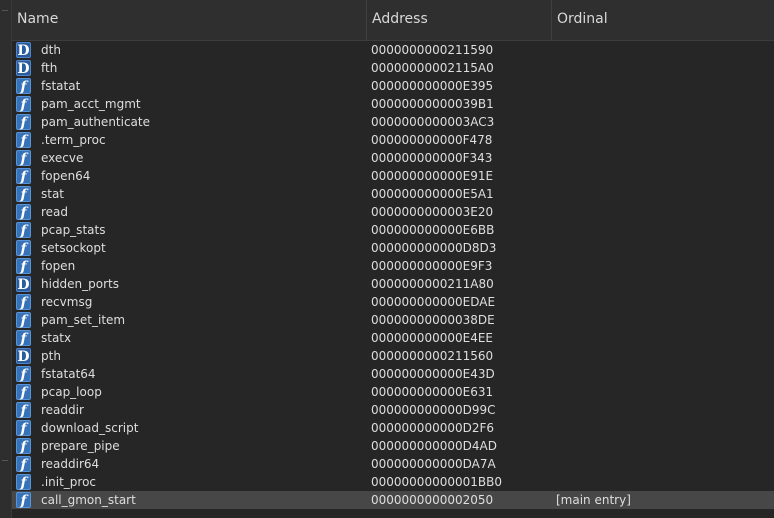  I want to click on row-address: 000000000000E91E, so click(432, 176).